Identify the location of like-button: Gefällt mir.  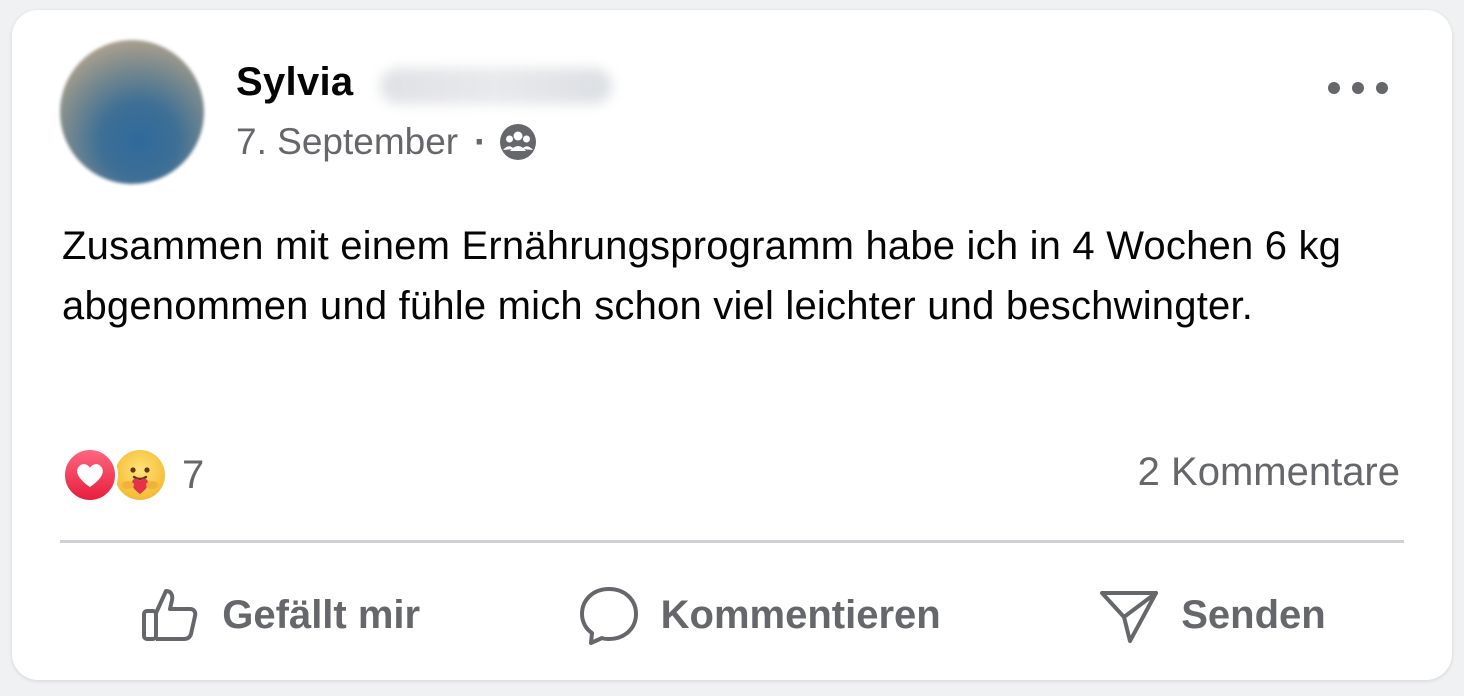
(279, 615).